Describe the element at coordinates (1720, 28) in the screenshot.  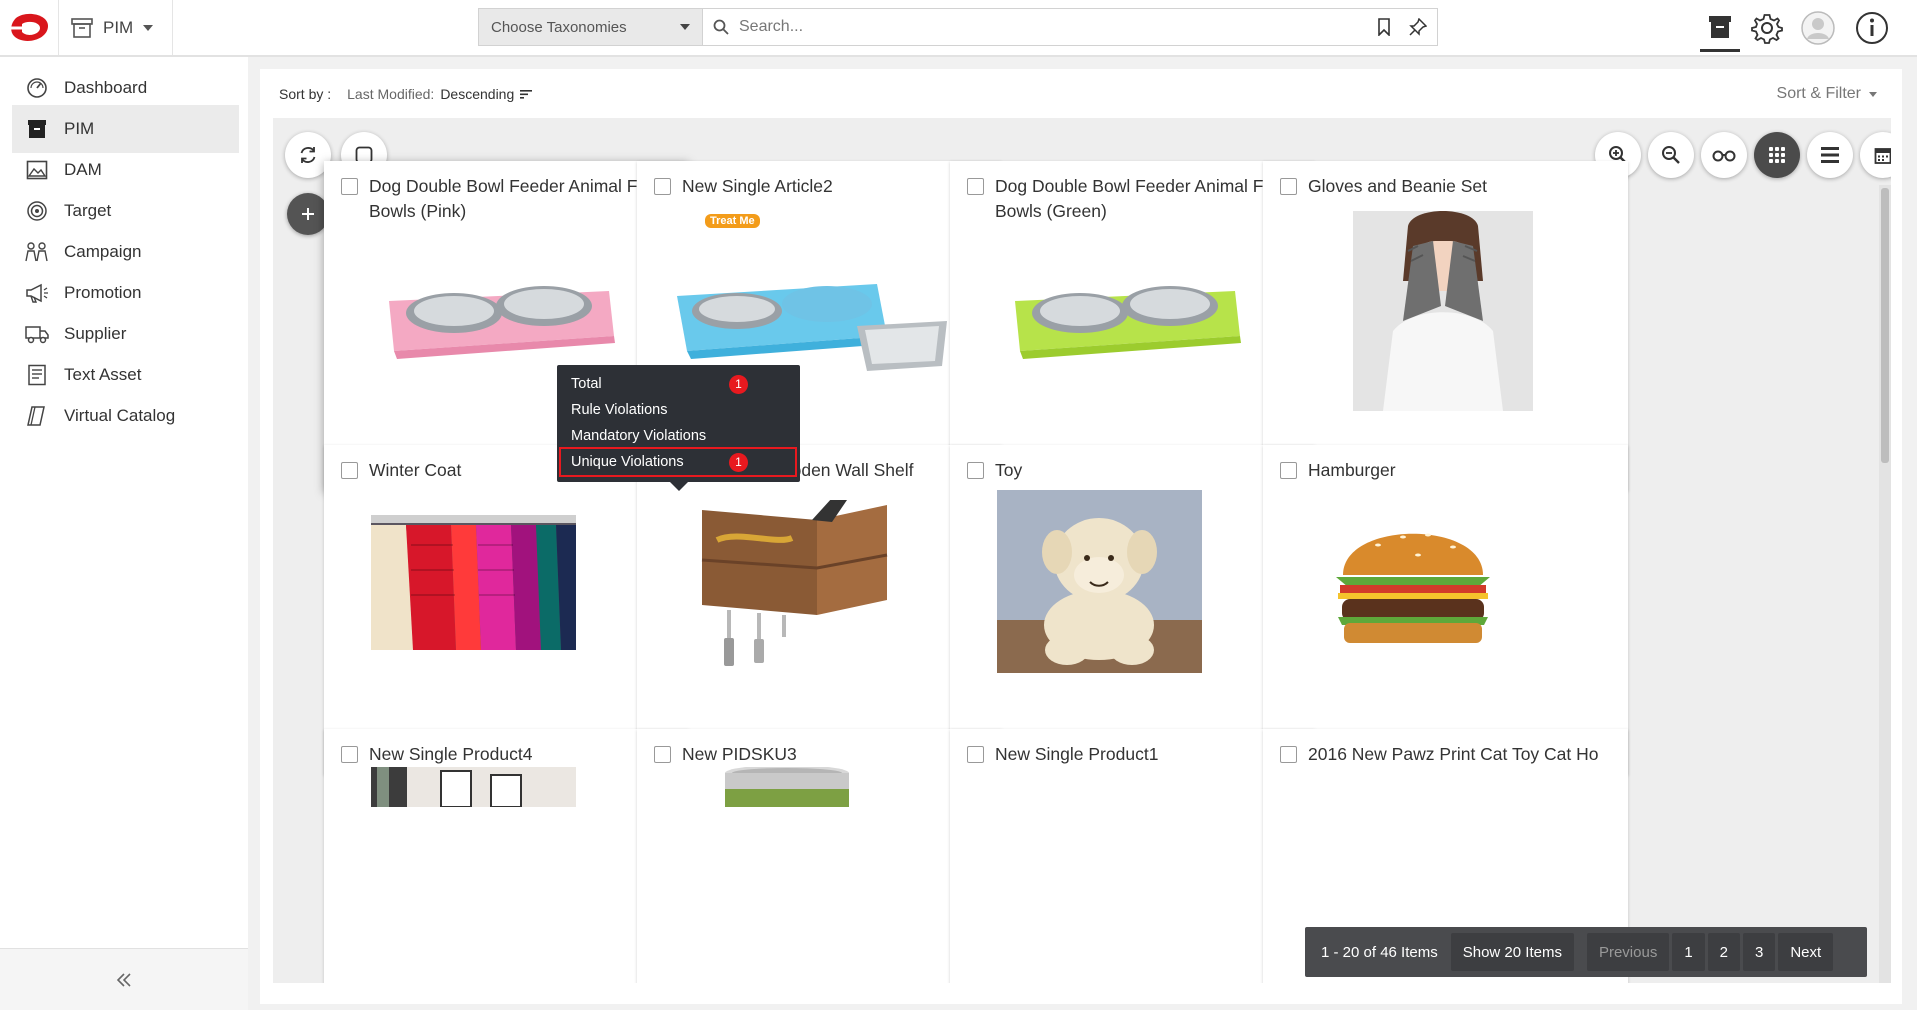
I see `pim-app-icon` at that location.